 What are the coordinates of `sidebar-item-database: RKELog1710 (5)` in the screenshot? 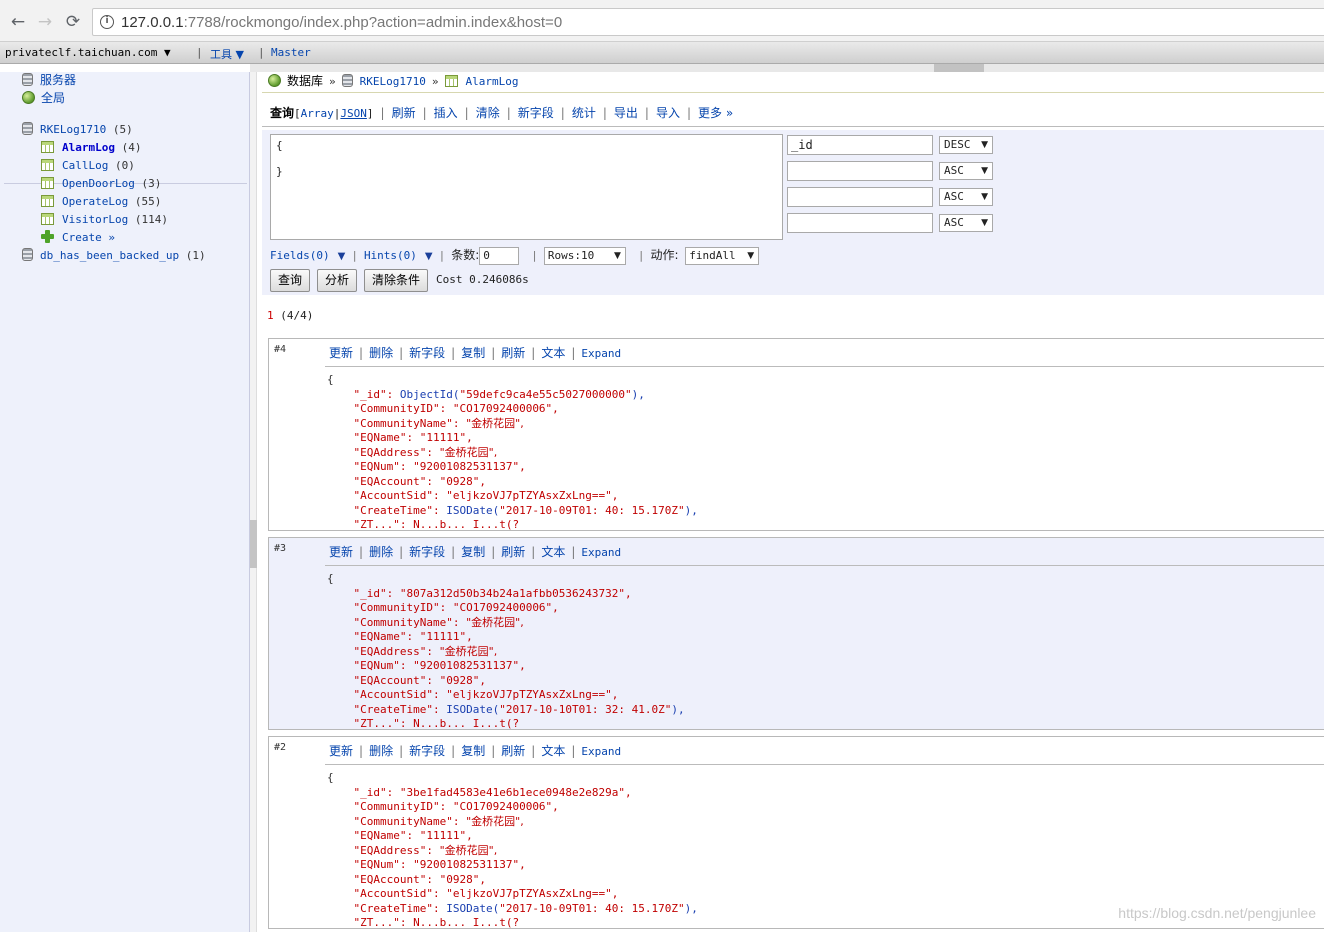 It's located at (77, 130).